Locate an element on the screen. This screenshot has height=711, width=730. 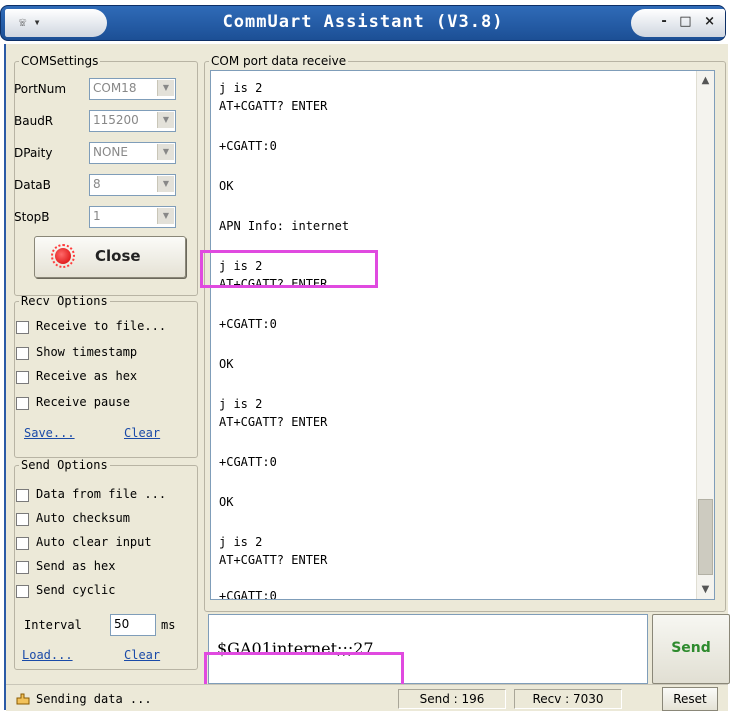
interval-input: 50 is located at coordinates (133, 625).